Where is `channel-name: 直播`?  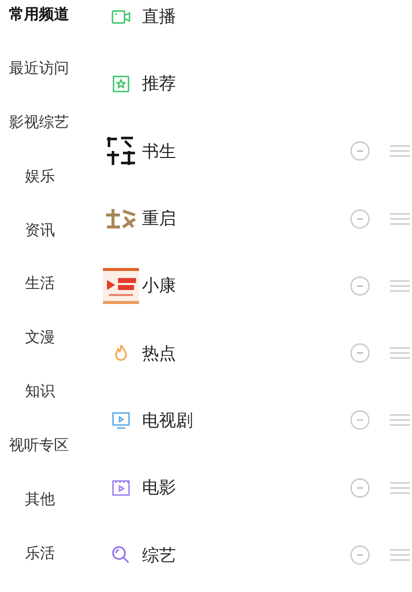
channel-name: 直播 is located at coordinates (277, 16).